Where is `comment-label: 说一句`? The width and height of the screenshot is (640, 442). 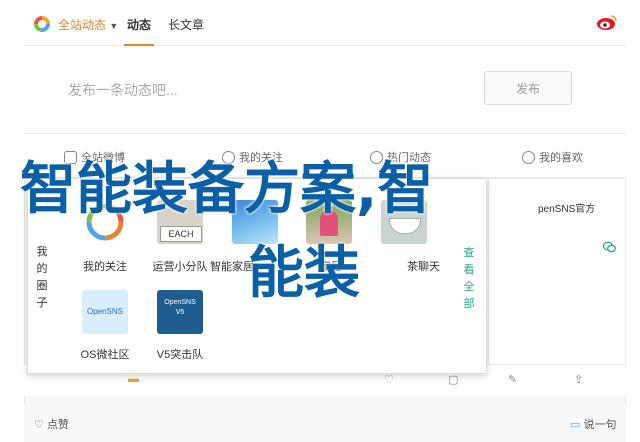
comment-label: 说一句 is located at coordinates (600, 425).